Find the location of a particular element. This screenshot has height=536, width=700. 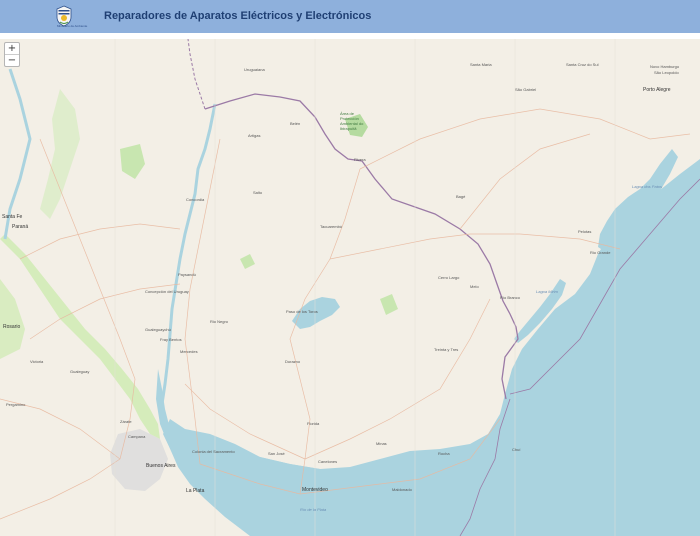

map-label-belen: Belén is located at coordinates (295, 123).